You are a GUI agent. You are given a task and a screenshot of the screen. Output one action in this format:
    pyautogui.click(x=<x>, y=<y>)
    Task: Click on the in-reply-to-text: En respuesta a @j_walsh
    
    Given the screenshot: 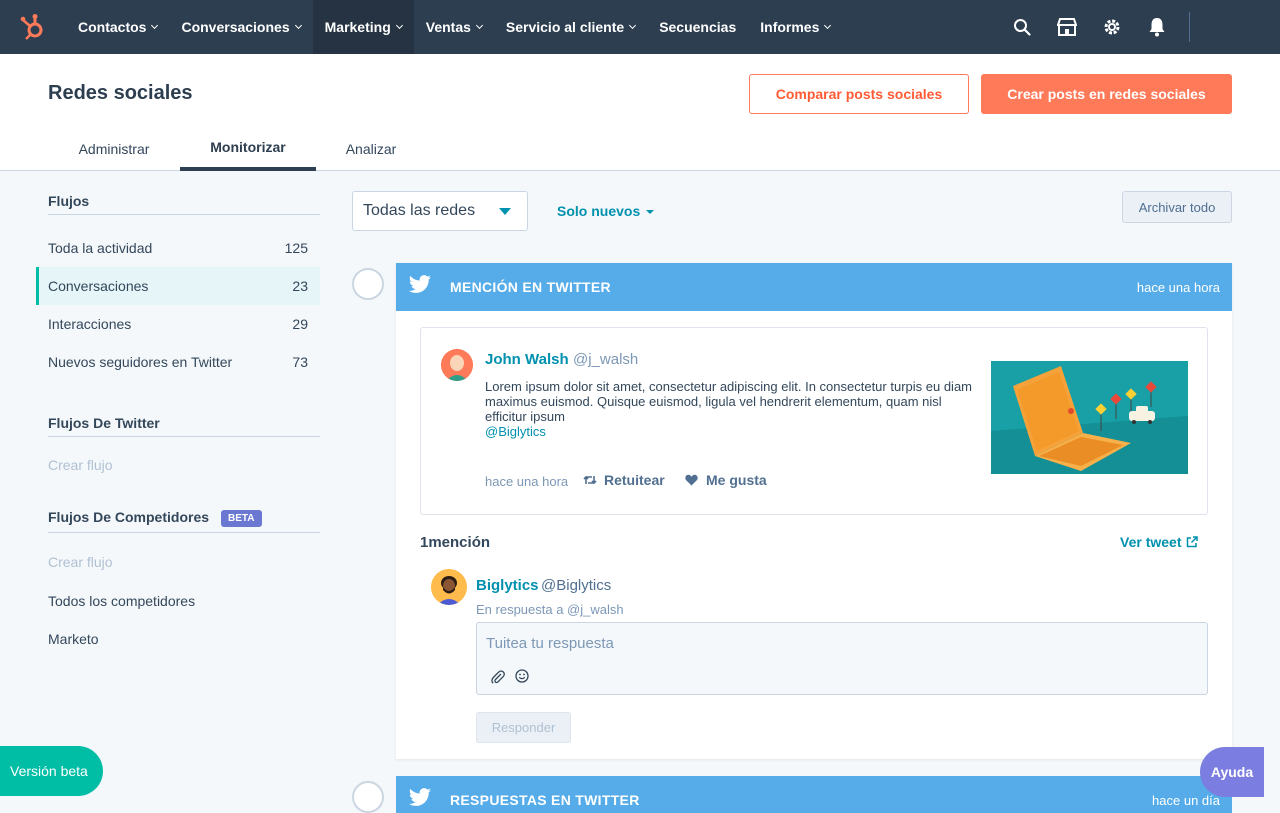 What is the action you would take?
    pyautogui.click(x=550, y=609)
    